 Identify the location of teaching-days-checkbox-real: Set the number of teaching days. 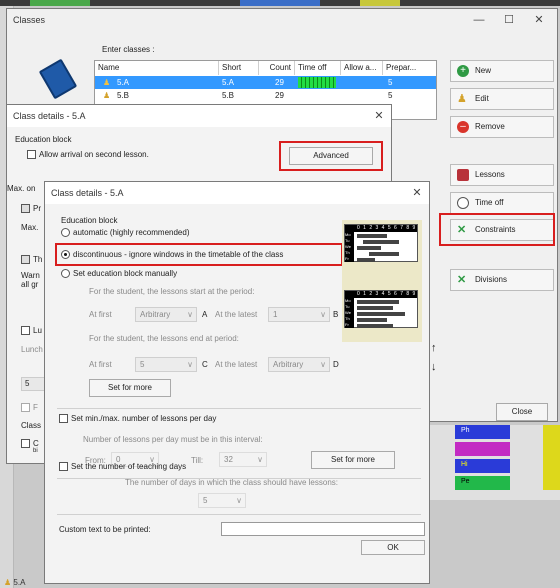
(123, 467).